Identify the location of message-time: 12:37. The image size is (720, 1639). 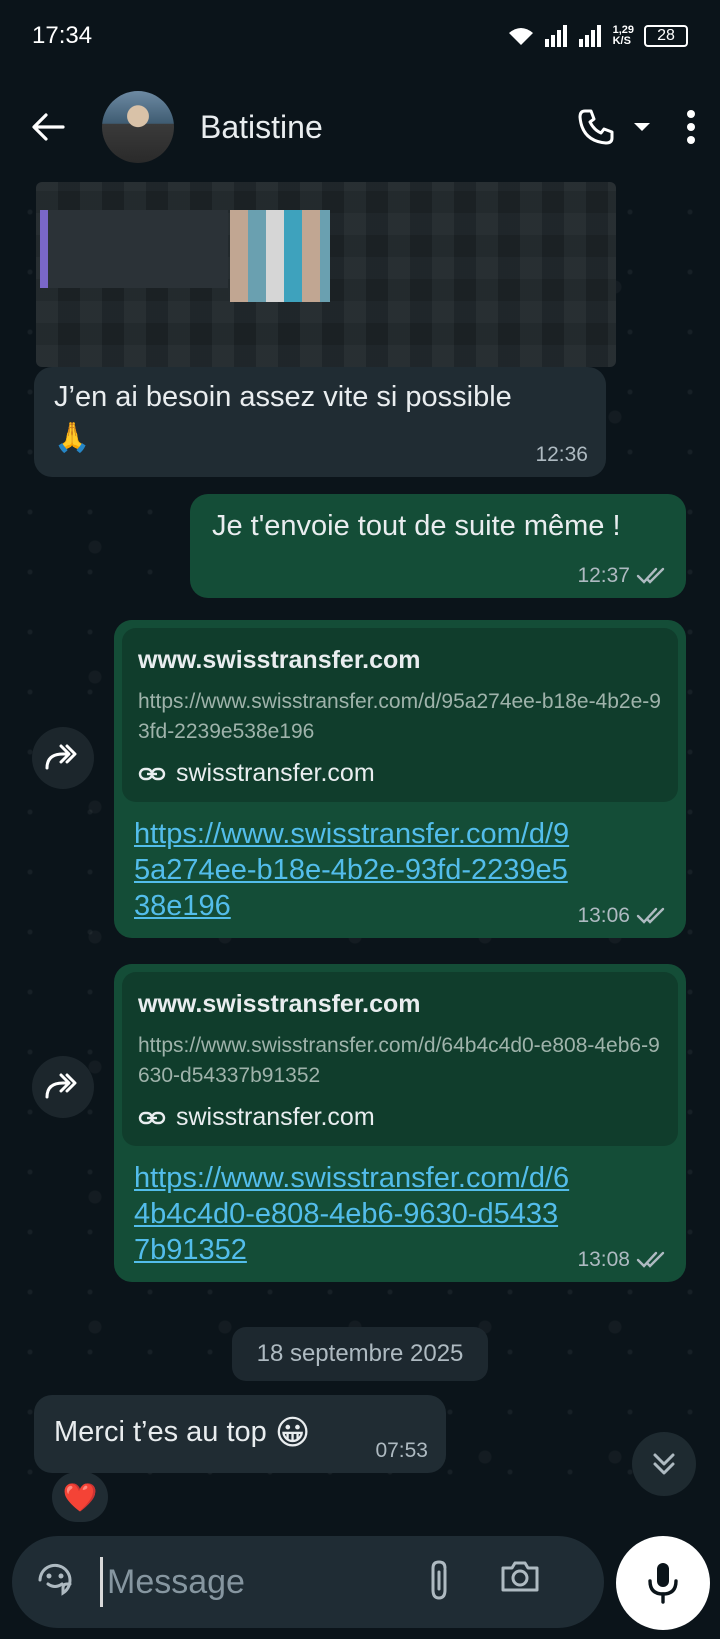
(603, 575).